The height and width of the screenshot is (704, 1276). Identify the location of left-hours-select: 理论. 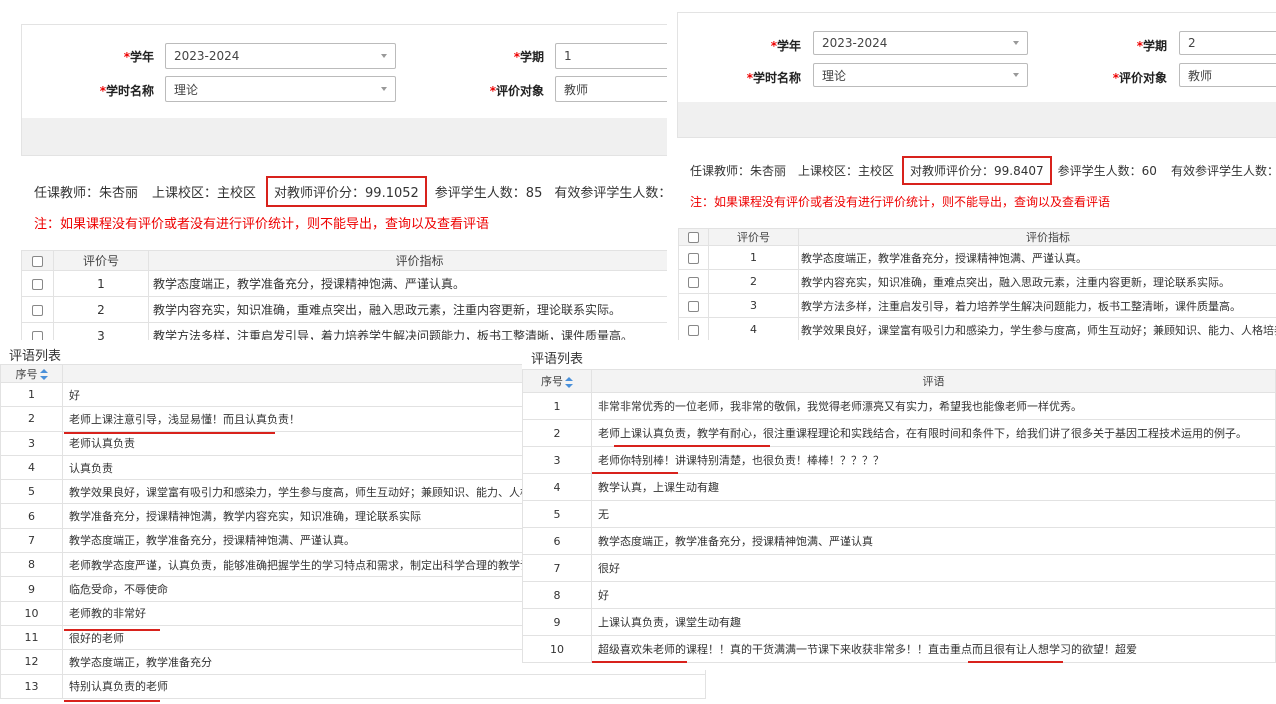
(280, 89).